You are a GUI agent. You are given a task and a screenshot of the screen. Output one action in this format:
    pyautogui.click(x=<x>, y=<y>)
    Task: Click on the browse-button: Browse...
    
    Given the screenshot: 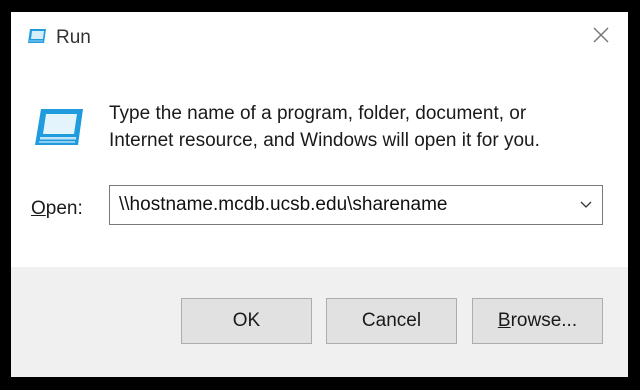 What is the action you would take?
    pyautogui.click(x=537, y=321)
    